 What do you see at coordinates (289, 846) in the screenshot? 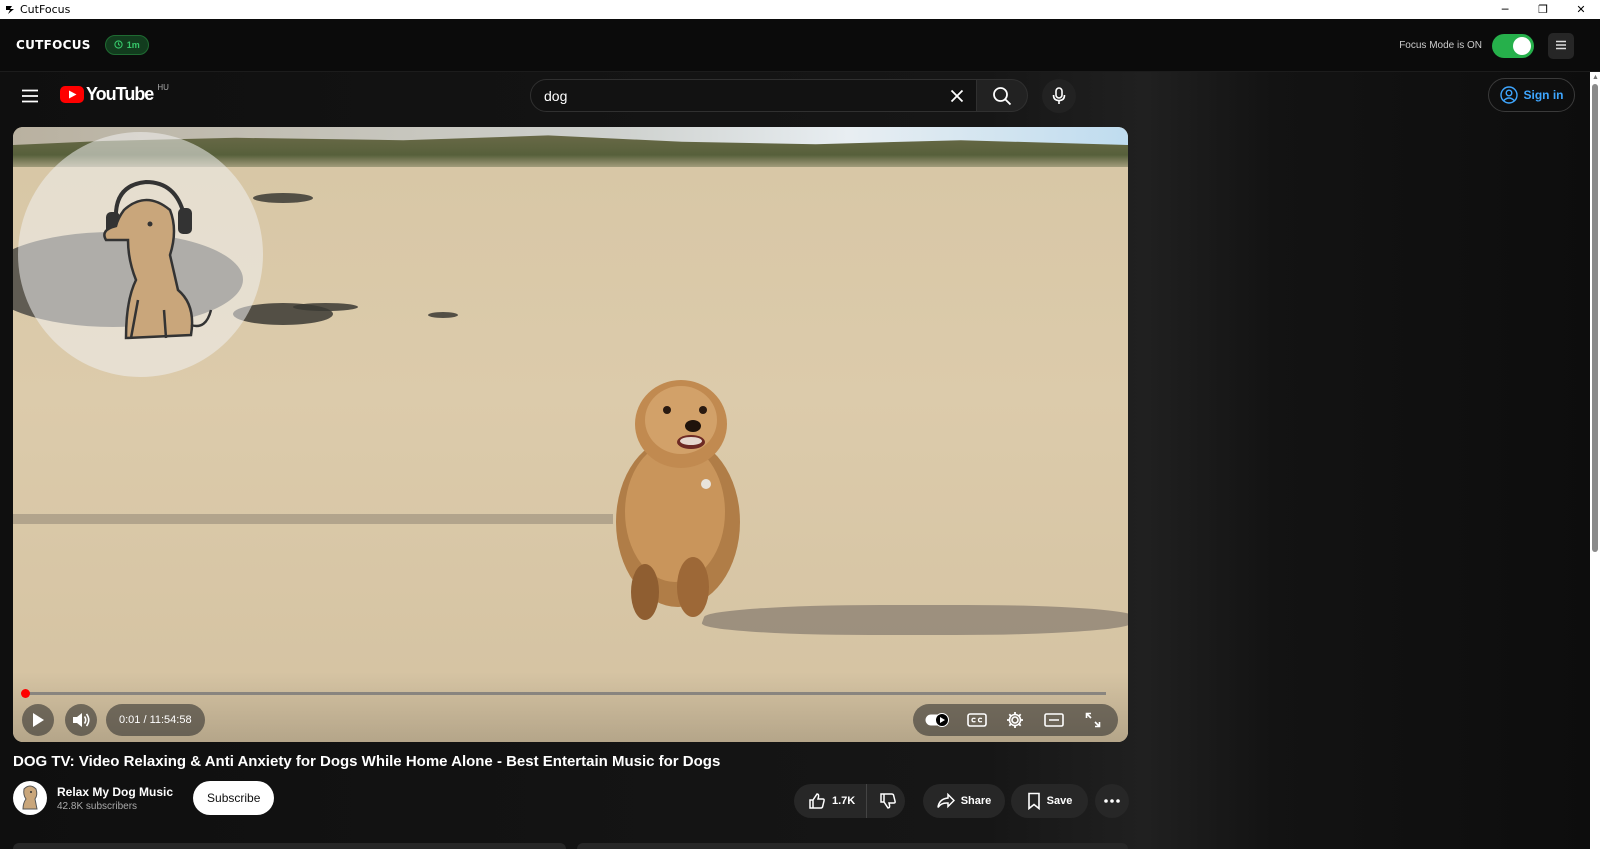
I see `description-panel-edge` at bounding box center [289, 846].